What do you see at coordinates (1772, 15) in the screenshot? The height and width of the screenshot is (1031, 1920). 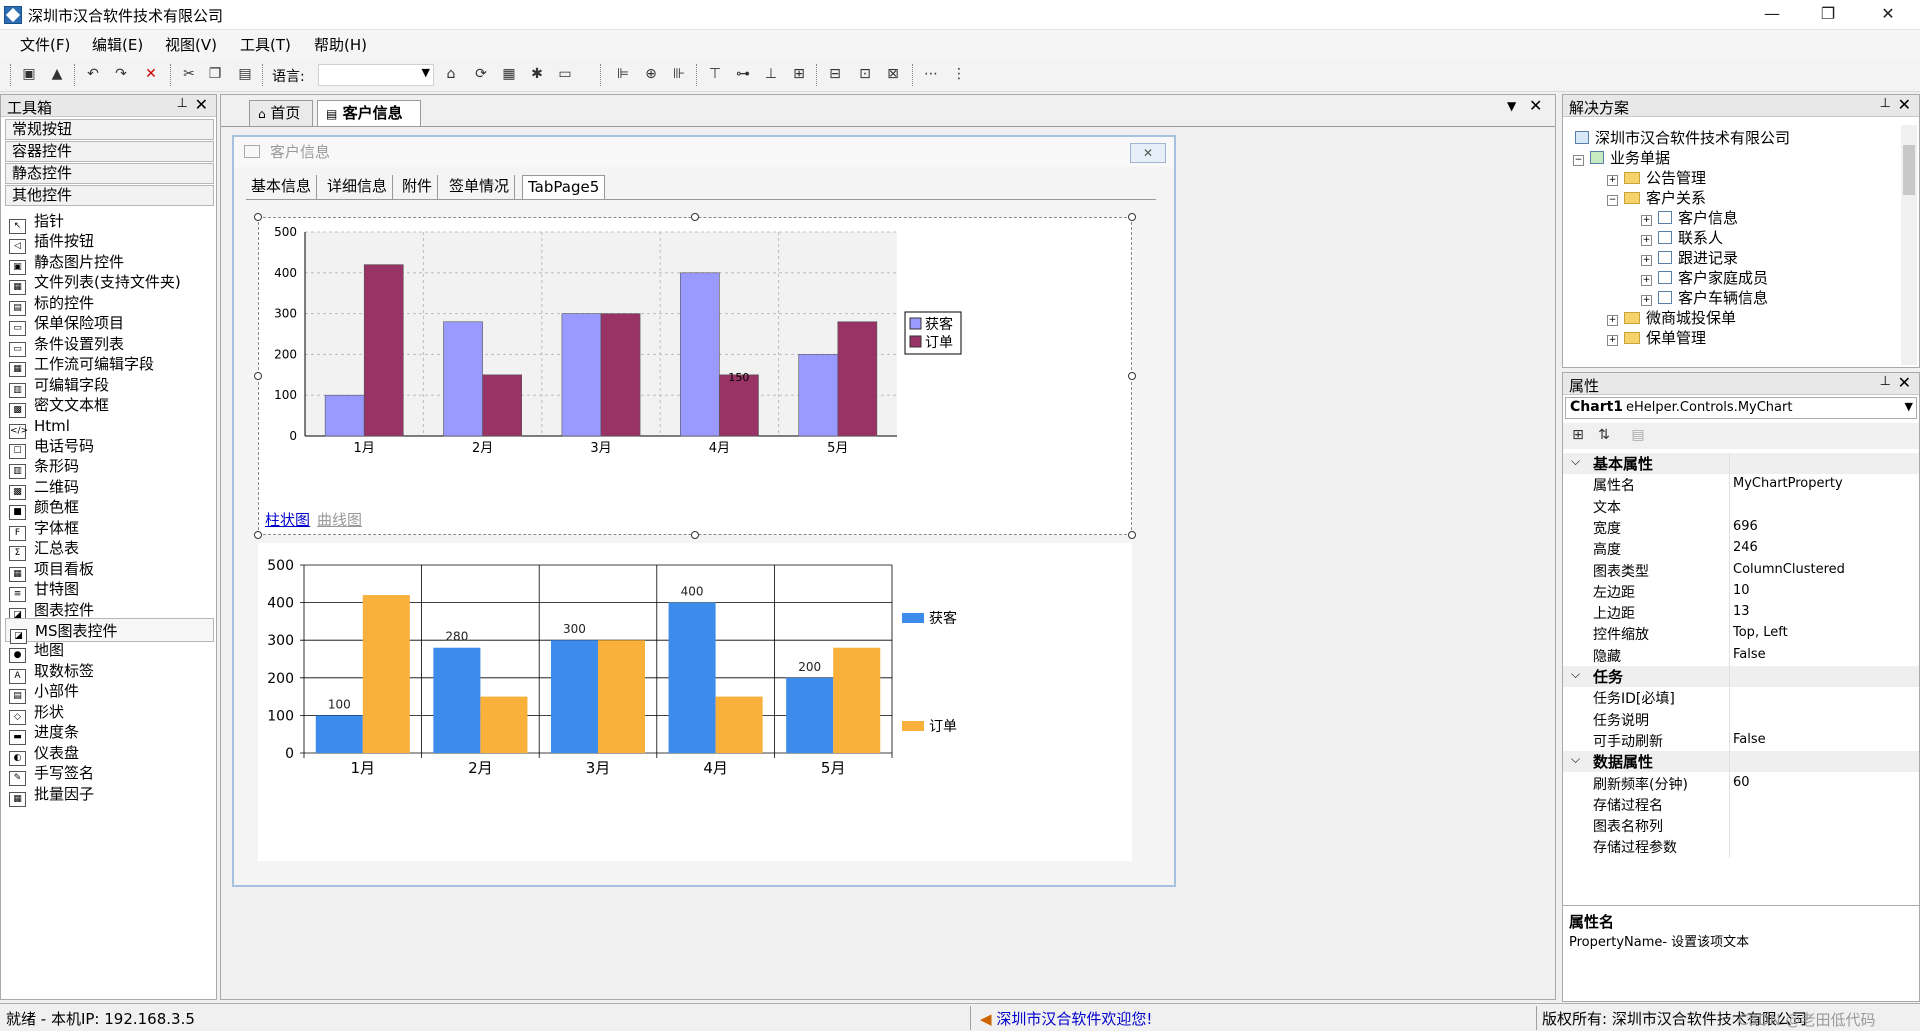 I see `minimize-button: —` at bounding box center [1772, 15].